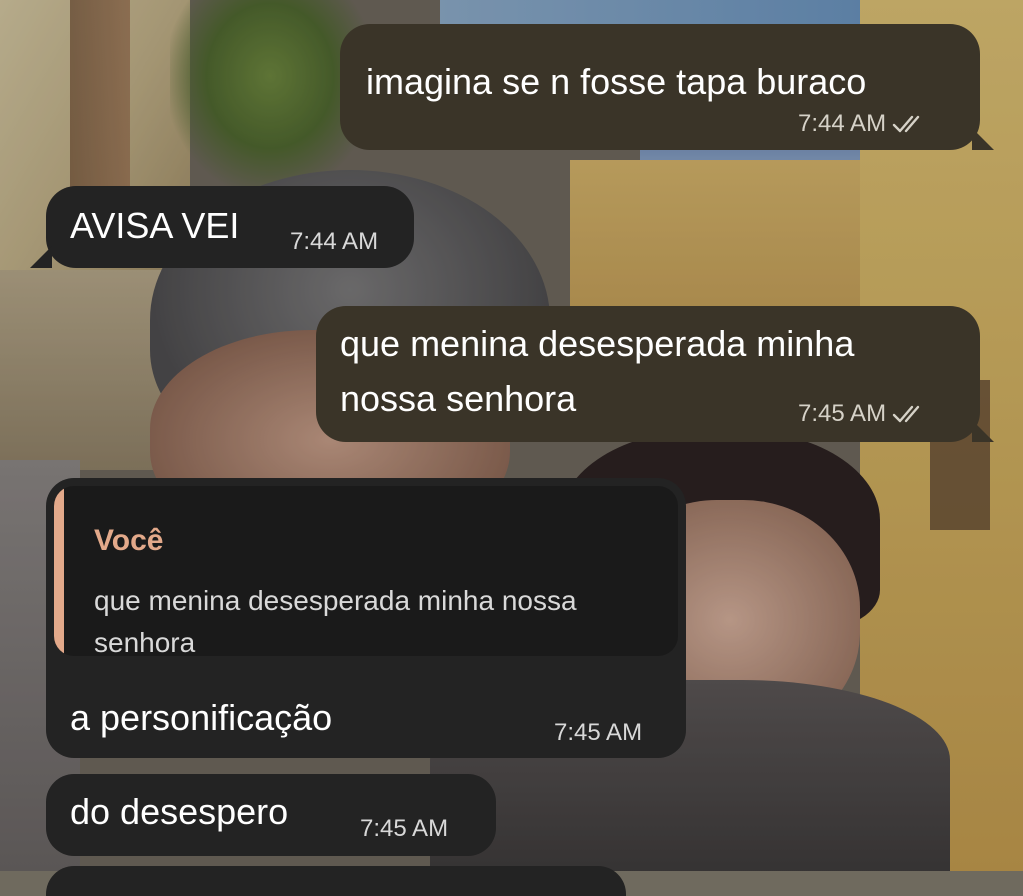 The width and height of the screenshot is (1023, 896). What do you see at coordinates (129, 540) in the screenshot?
I see `quote-author: Você` at bounding box center [129, 540].